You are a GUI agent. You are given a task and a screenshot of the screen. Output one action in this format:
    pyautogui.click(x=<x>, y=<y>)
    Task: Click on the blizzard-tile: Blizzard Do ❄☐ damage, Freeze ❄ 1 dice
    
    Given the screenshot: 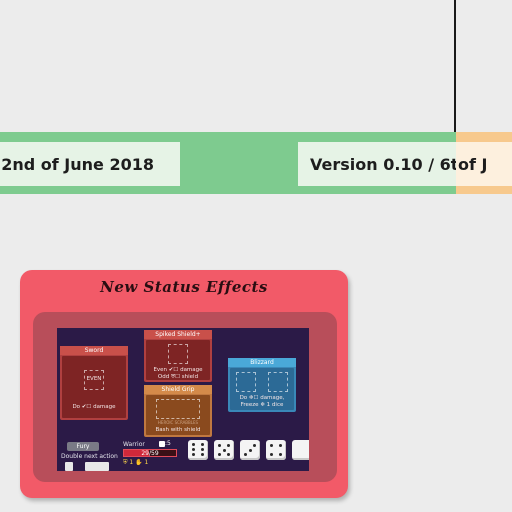 What is the action you would take?
    pyautogui.click(x=262, y=385)
    